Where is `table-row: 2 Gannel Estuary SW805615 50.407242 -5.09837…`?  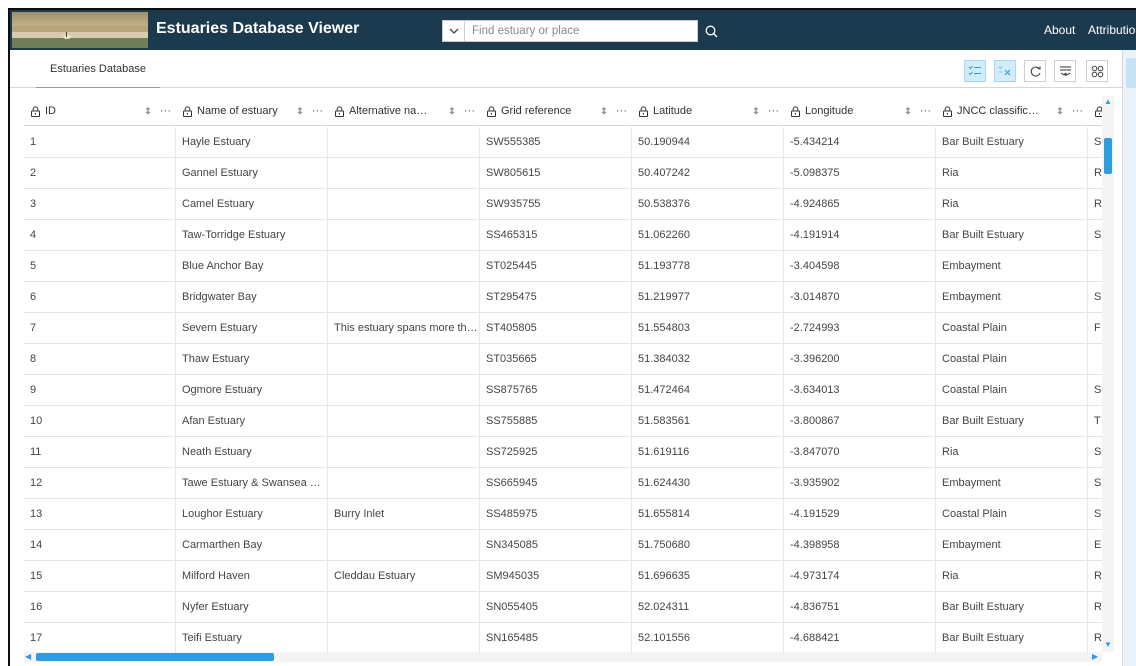
table-row: 2 Gannel Estuary SW805615 50.407242 -5.09837… is located at coordinates (563, 173).